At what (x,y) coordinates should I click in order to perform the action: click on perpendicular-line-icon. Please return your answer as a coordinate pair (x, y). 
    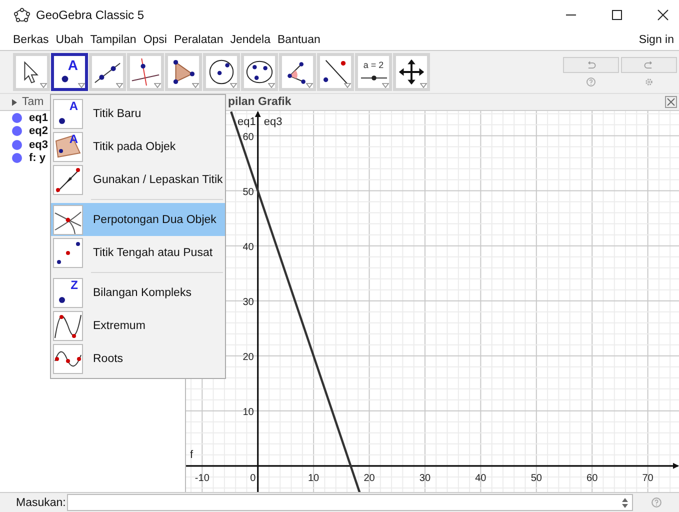
    Looking at the image, I should click on (145, 72).